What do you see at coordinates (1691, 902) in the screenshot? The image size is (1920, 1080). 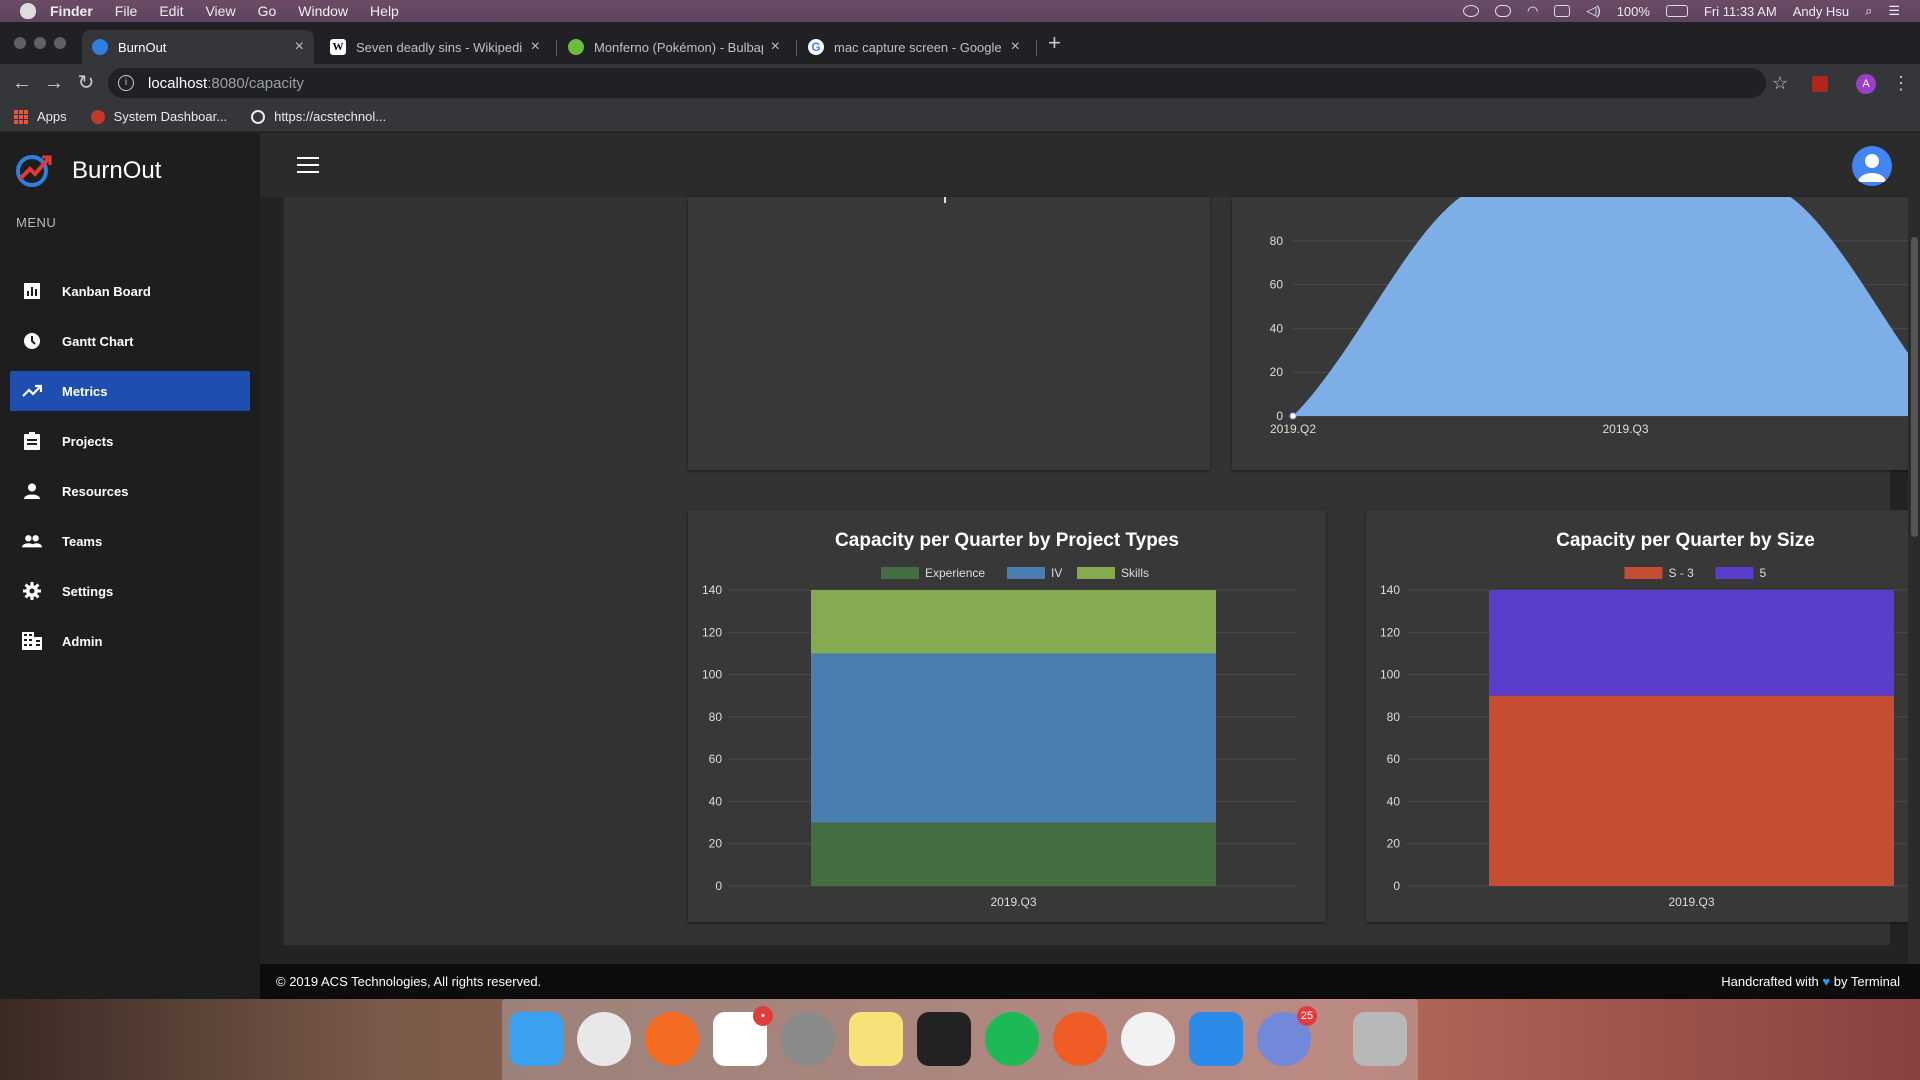 I see `x-tick-label: 2019.Q3` at bounding box center [1691, 902].